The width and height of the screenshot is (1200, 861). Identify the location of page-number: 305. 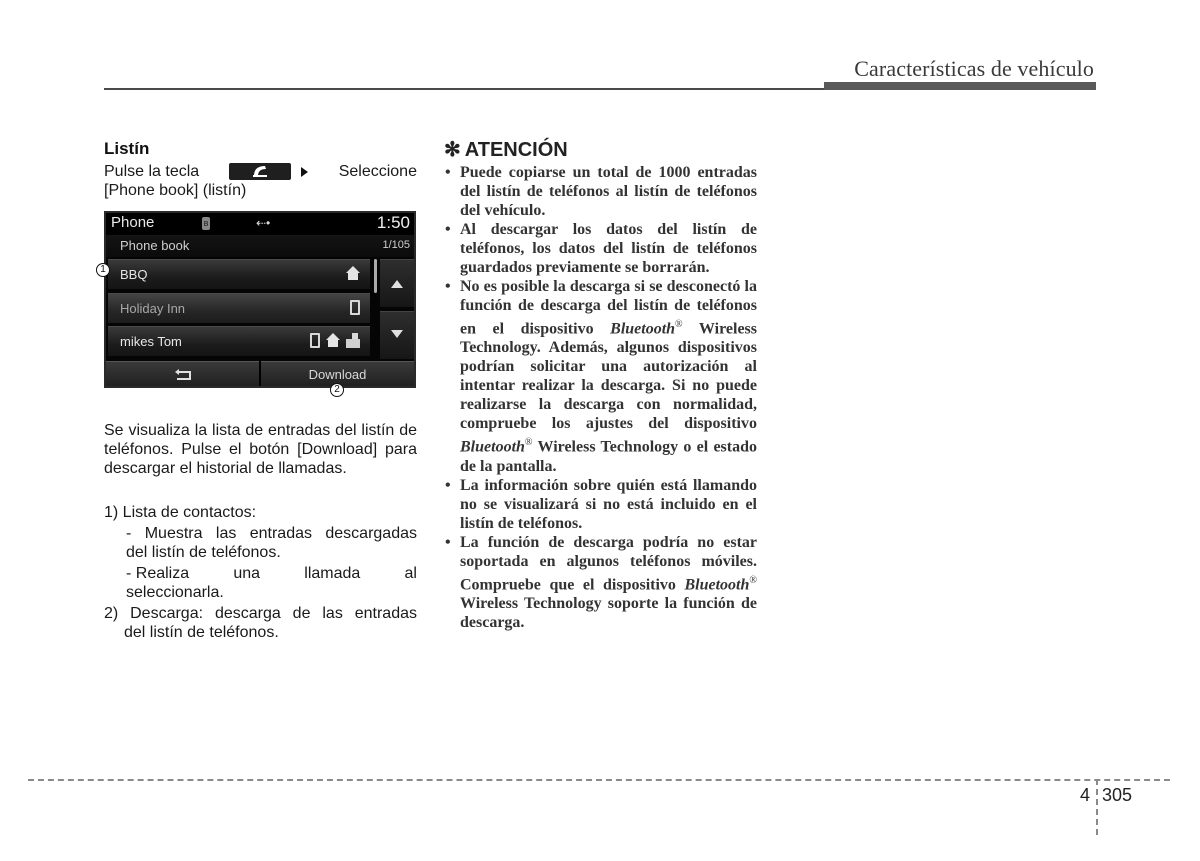
(1117, 795).